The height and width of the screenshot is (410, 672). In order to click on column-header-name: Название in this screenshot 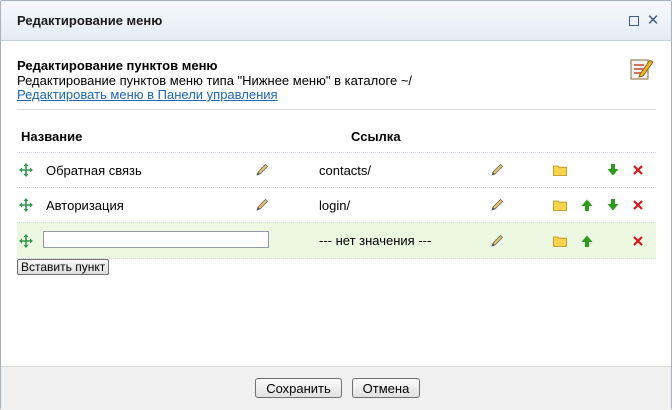, I will do `click(52, 136)`.